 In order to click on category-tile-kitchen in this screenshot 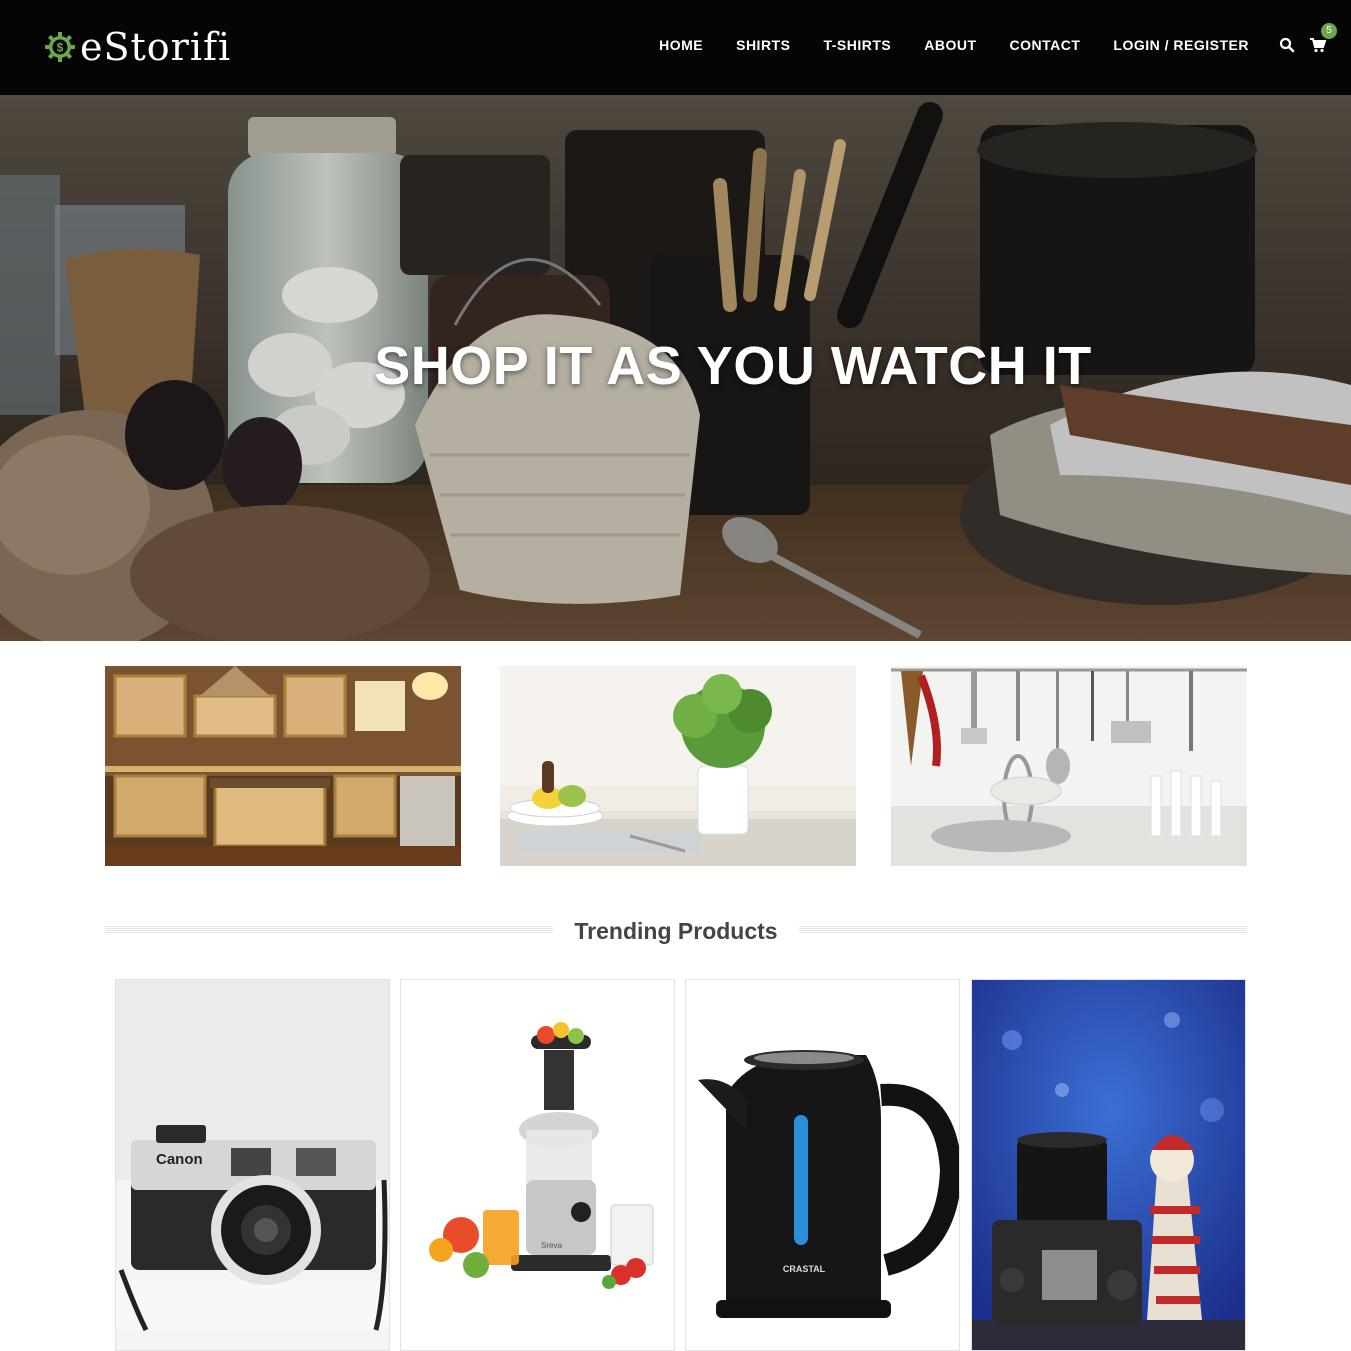, I will do `click(283, 766)`.